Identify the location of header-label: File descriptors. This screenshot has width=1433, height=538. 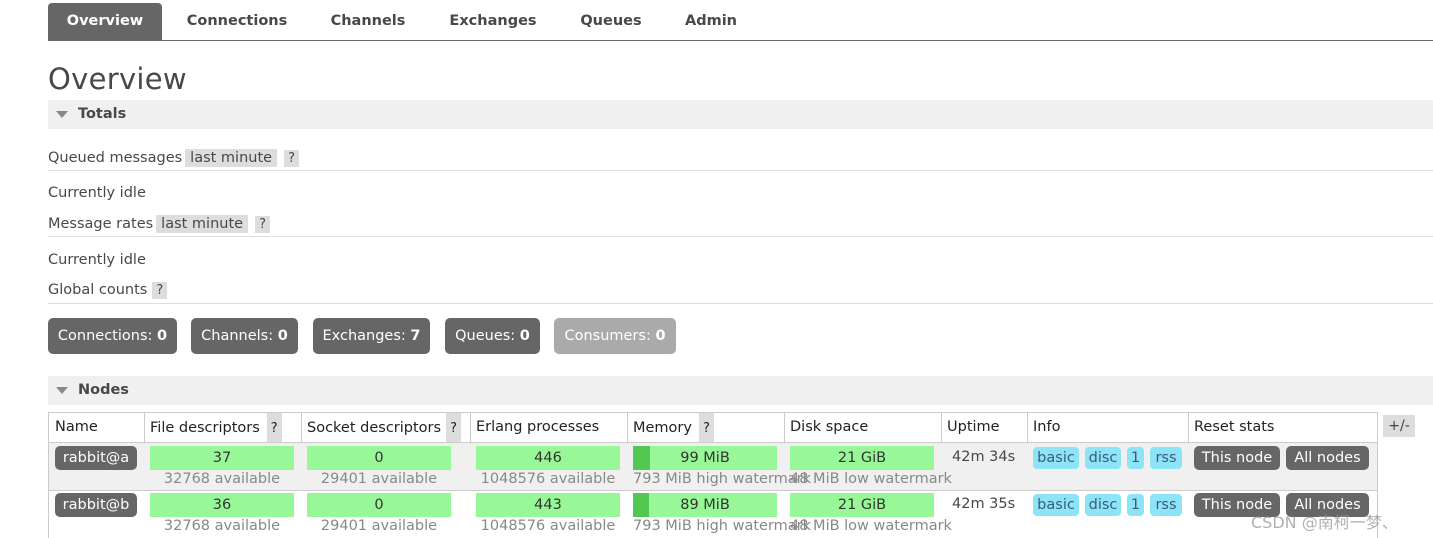
(205, 428).